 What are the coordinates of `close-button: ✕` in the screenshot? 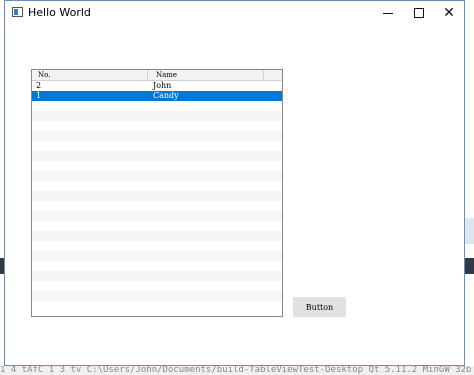 It's located at (449, 13).